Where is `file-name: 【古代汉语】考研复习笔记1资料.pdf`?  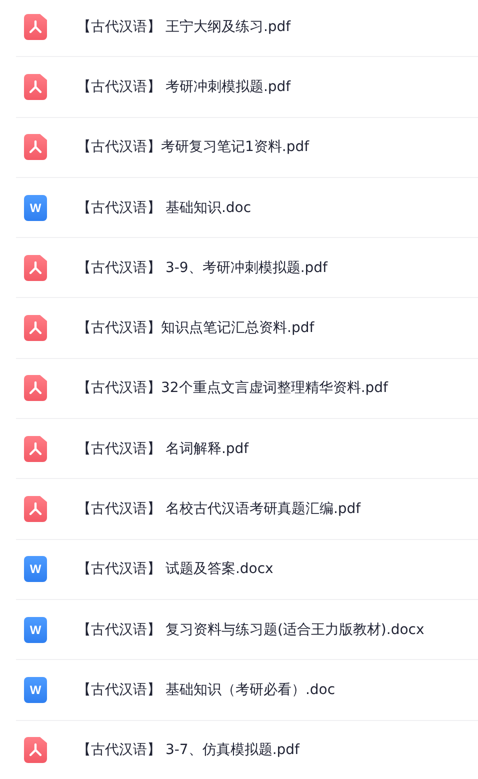
file-name: 【古代汉语】考研复习笔记1资料.pdf is located at coordinates (193, 147).